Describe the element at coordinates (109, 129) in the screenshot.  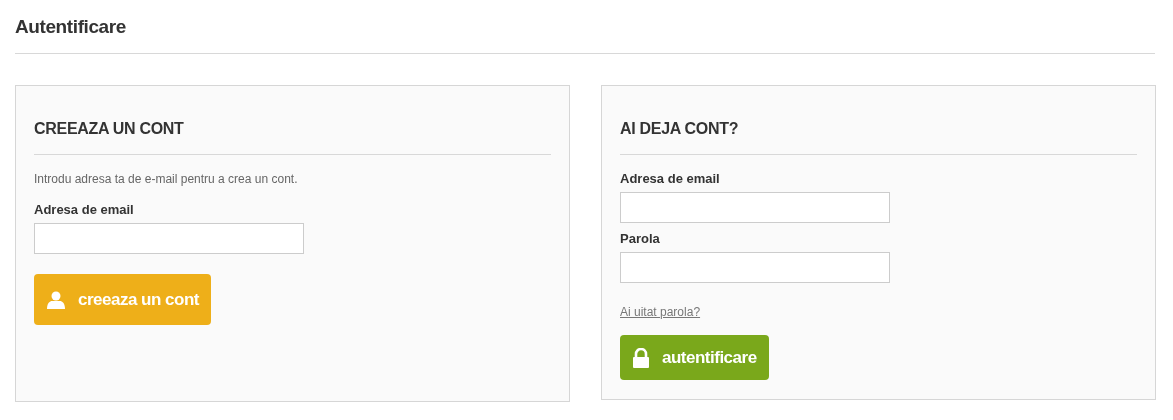
I see `panel-heading: CREEAZA UN CONT` at that location.